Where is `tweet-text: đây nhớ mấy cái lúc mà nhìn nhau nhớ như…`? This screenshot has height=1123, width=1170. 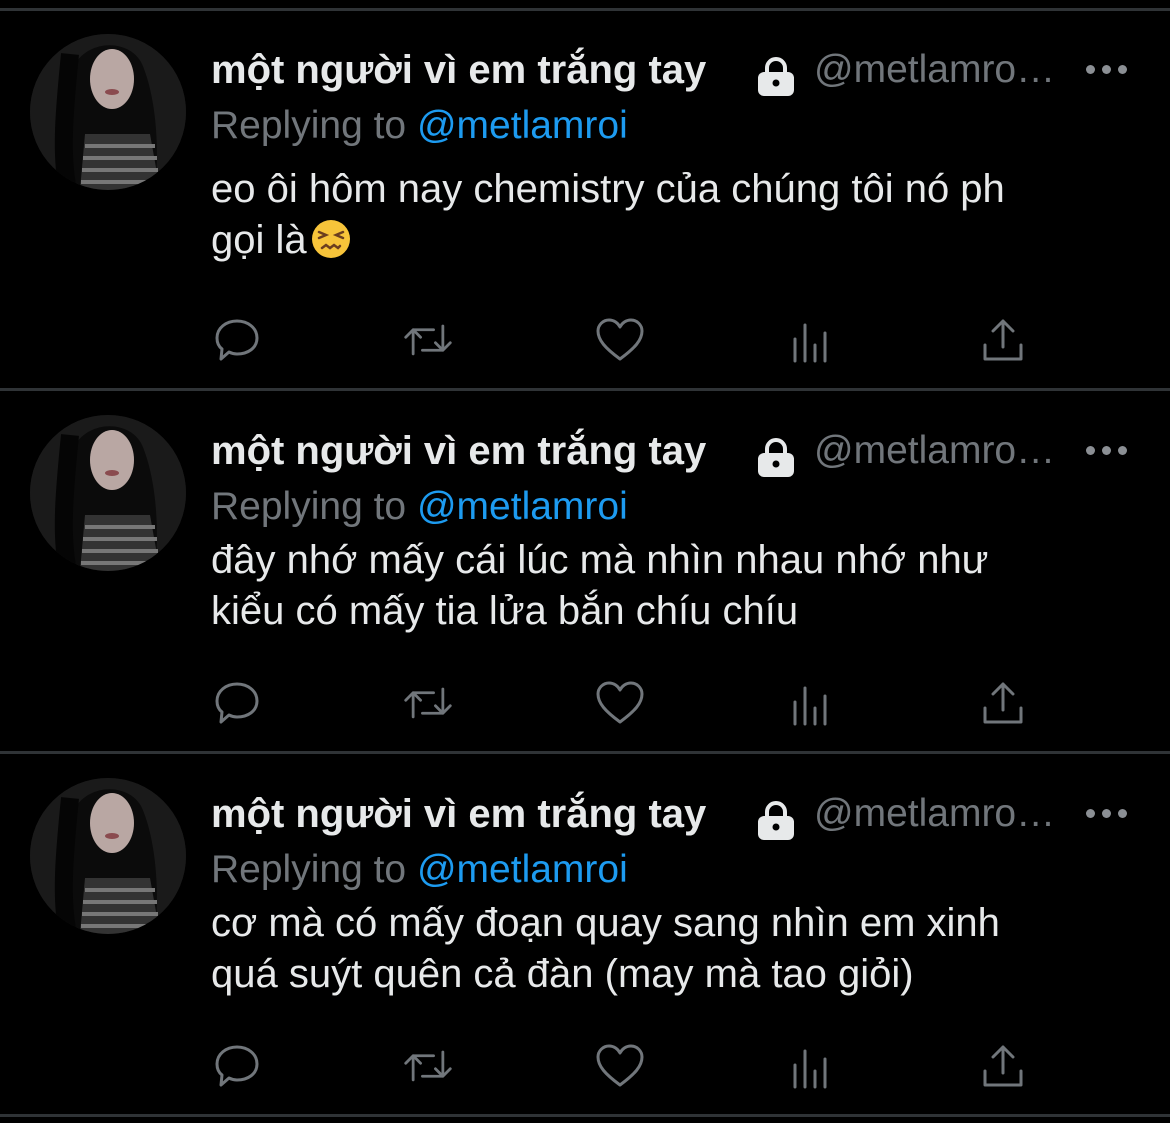
tweet-text: đây nhớ mấy cái lúc mà nhìn nhau nhớ như… is located at coordinates (671, 586).